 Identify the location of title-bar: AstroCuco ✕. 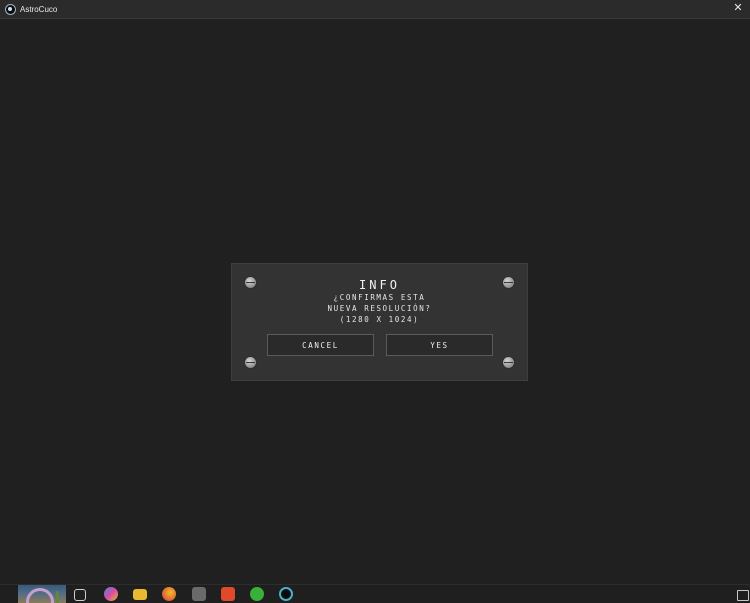
(375, 9).